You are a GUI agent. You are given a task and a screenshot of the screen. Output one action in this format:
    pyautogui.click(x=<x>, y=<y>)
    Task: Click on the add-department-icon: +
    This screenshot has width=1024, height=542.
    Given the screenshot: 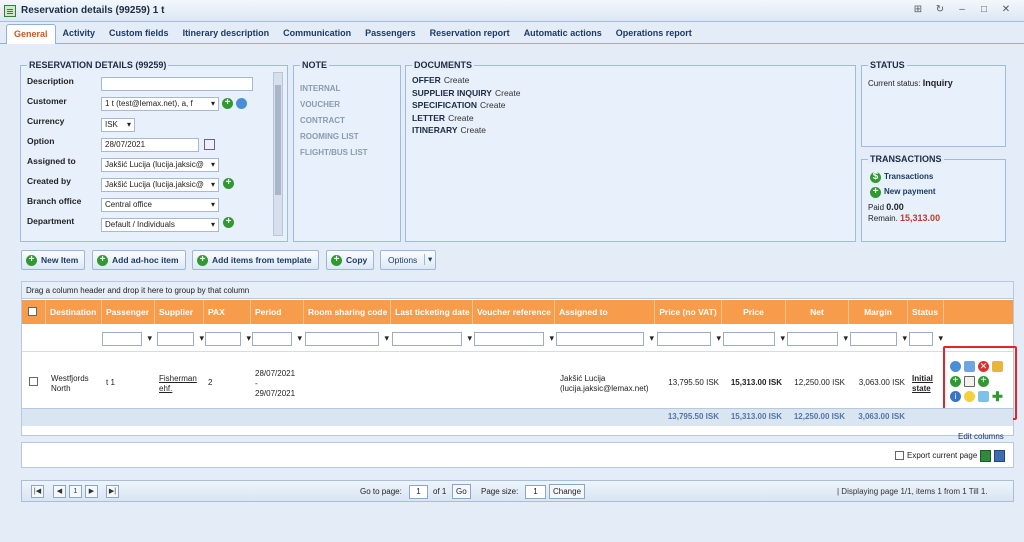 What is the action you would take?
    pyautogui.click(x=228, y=222)
    